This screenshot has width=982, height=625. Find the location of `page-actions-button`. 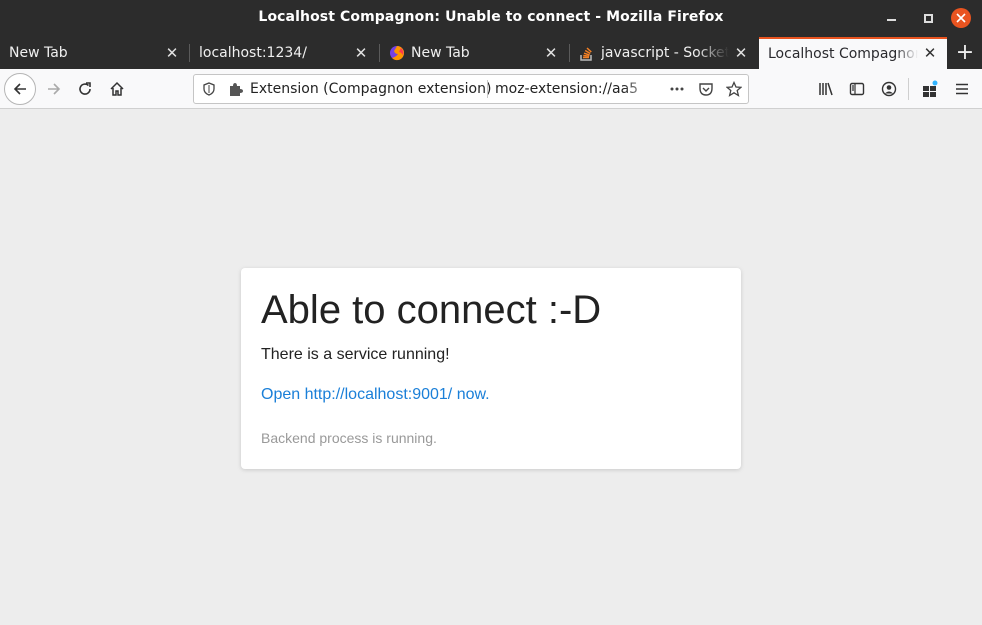

page-actions-button is located at coordinates (677, 89).